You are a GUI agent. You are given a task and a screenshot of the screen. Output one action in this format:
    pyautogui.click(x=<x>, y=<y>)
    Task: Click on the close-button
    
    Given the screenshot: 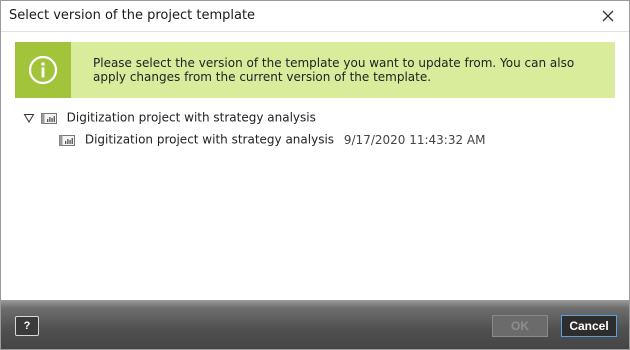 What is the action you would take?
    pyautogui.click(x=608, y=16)
    